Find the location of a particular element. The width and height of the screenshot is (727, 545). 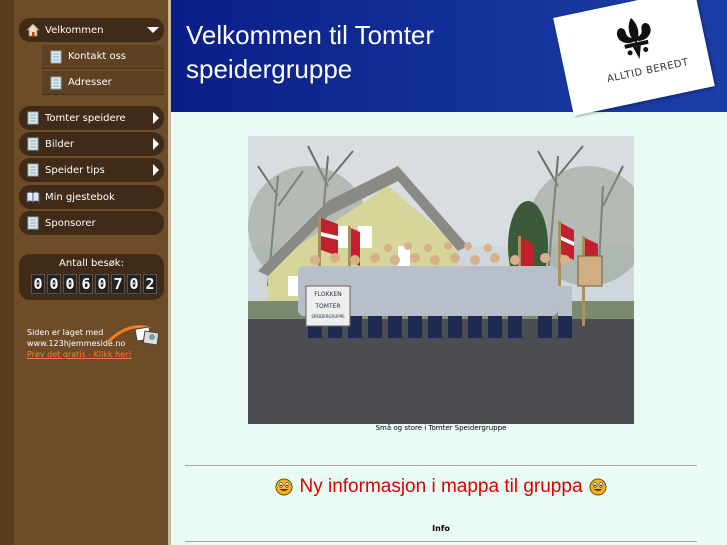

scout-banner-line1: FLOKKEN is located at coordinates (327, 294).